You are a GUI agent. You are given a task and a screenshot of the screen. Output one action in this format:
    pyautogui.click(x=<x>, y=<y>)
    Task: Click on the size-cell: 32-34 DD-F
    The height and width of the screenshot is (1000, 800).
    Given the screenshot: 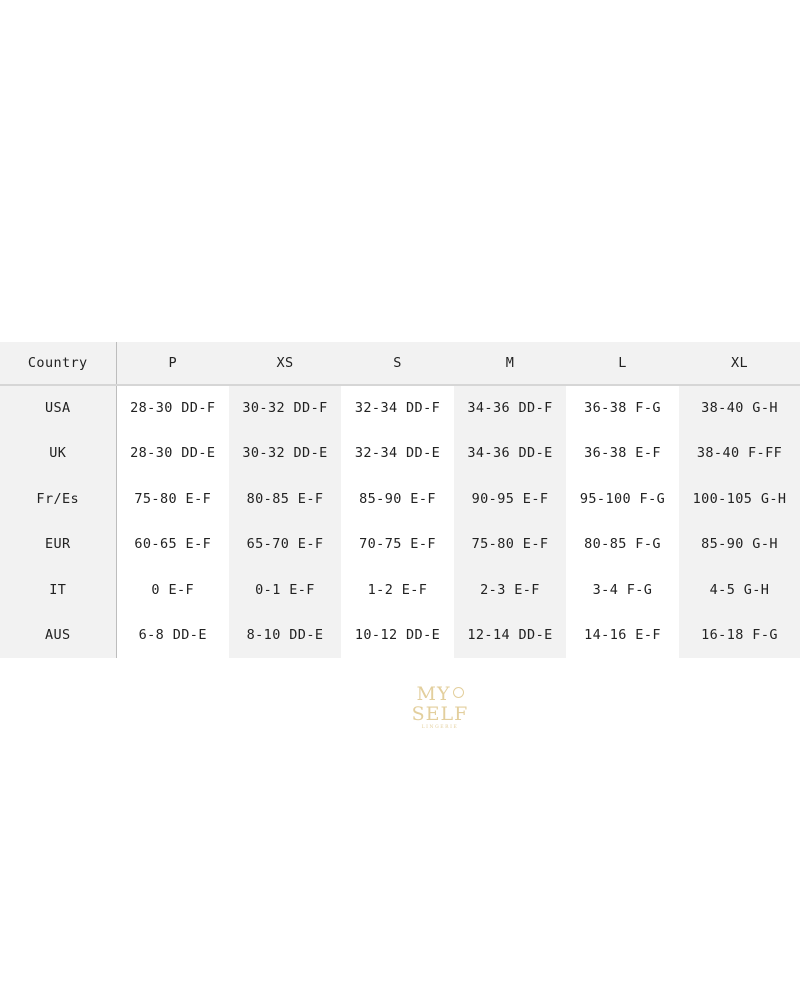 What is the action you would take?
    pyautogui.click(x=397, y=408)
    